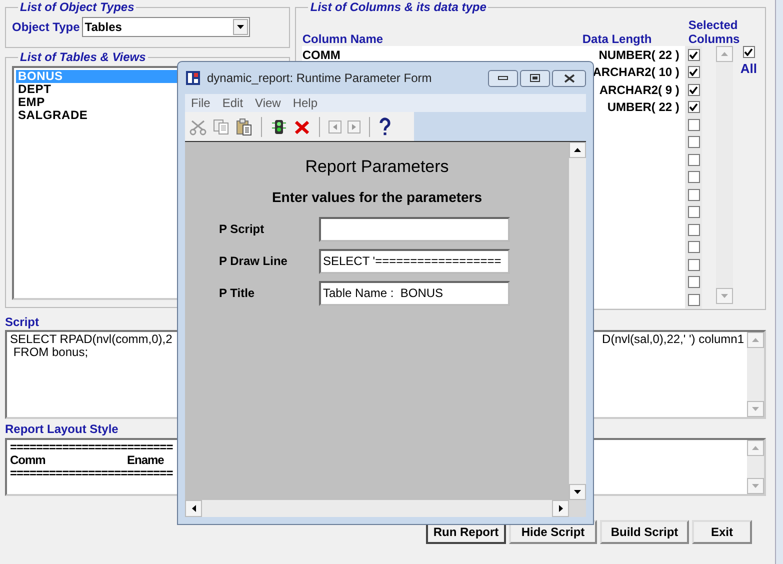  What do you see at coordinates (414, 229) in the screenshot?
I see `parameter-input` at bounding box center [414, 229].